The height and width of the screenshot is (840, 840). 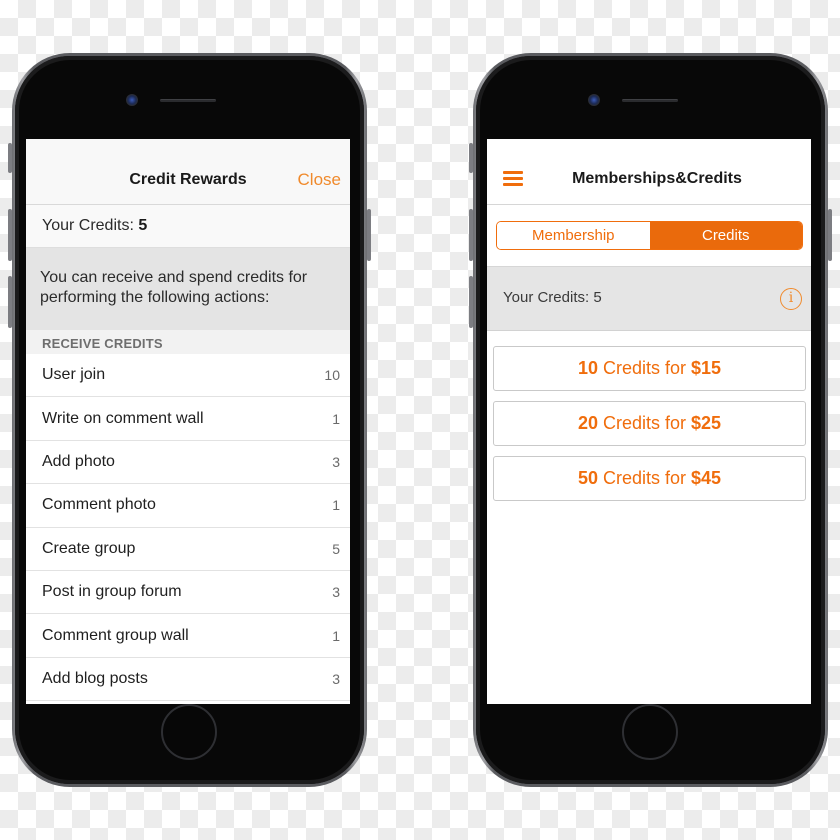 What do you see at coordinates (188, 506) in the screenshot?
I see `list-item: Comment photo 1` at bounding box center [188, 506].